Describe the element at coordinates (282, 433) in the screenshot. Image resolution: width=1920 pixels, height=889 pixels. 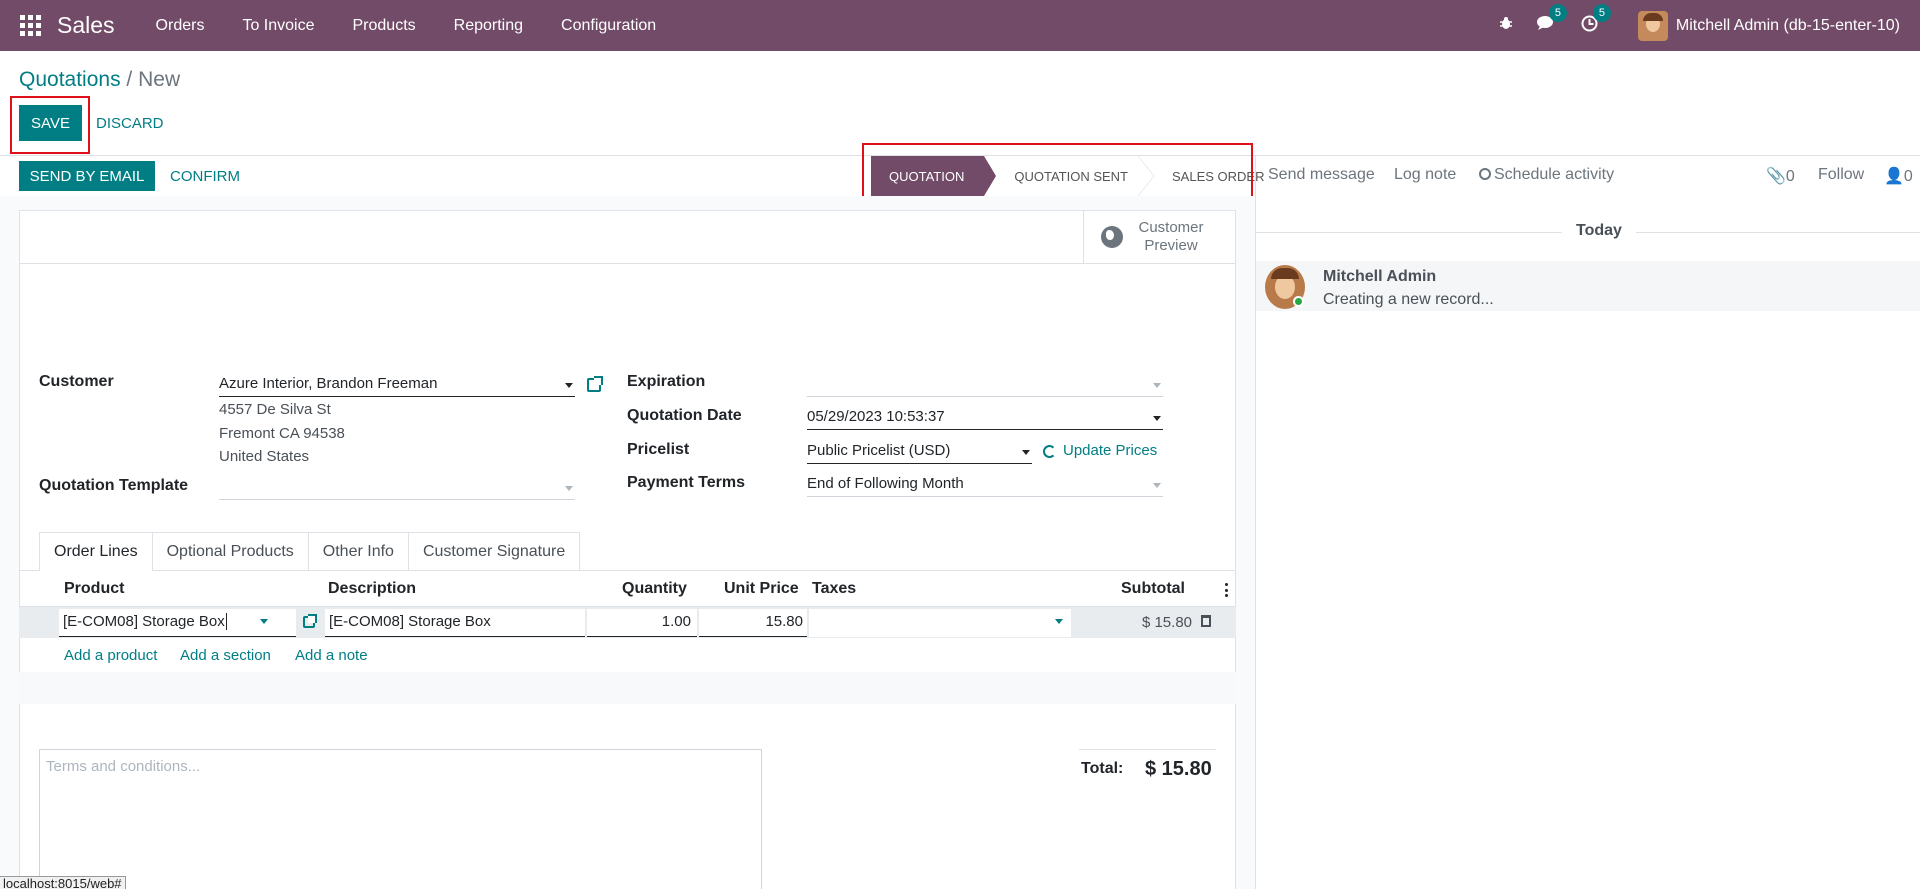
I see `address-city: Fremont CA 94538` at that location.